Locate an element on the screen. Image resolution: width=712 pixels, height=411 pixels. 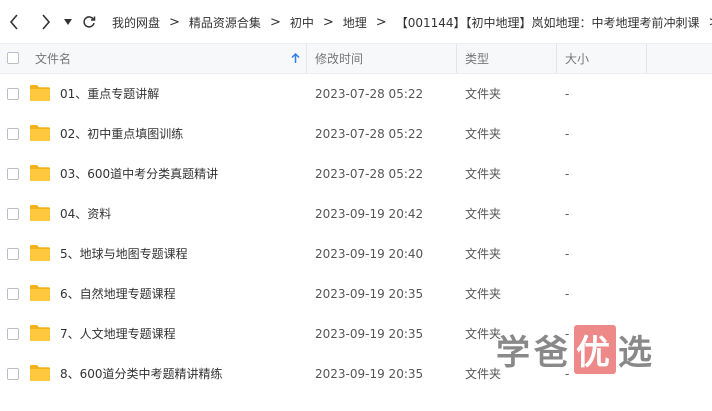
watermark-text: 选 is located at coordinates (637, 352).